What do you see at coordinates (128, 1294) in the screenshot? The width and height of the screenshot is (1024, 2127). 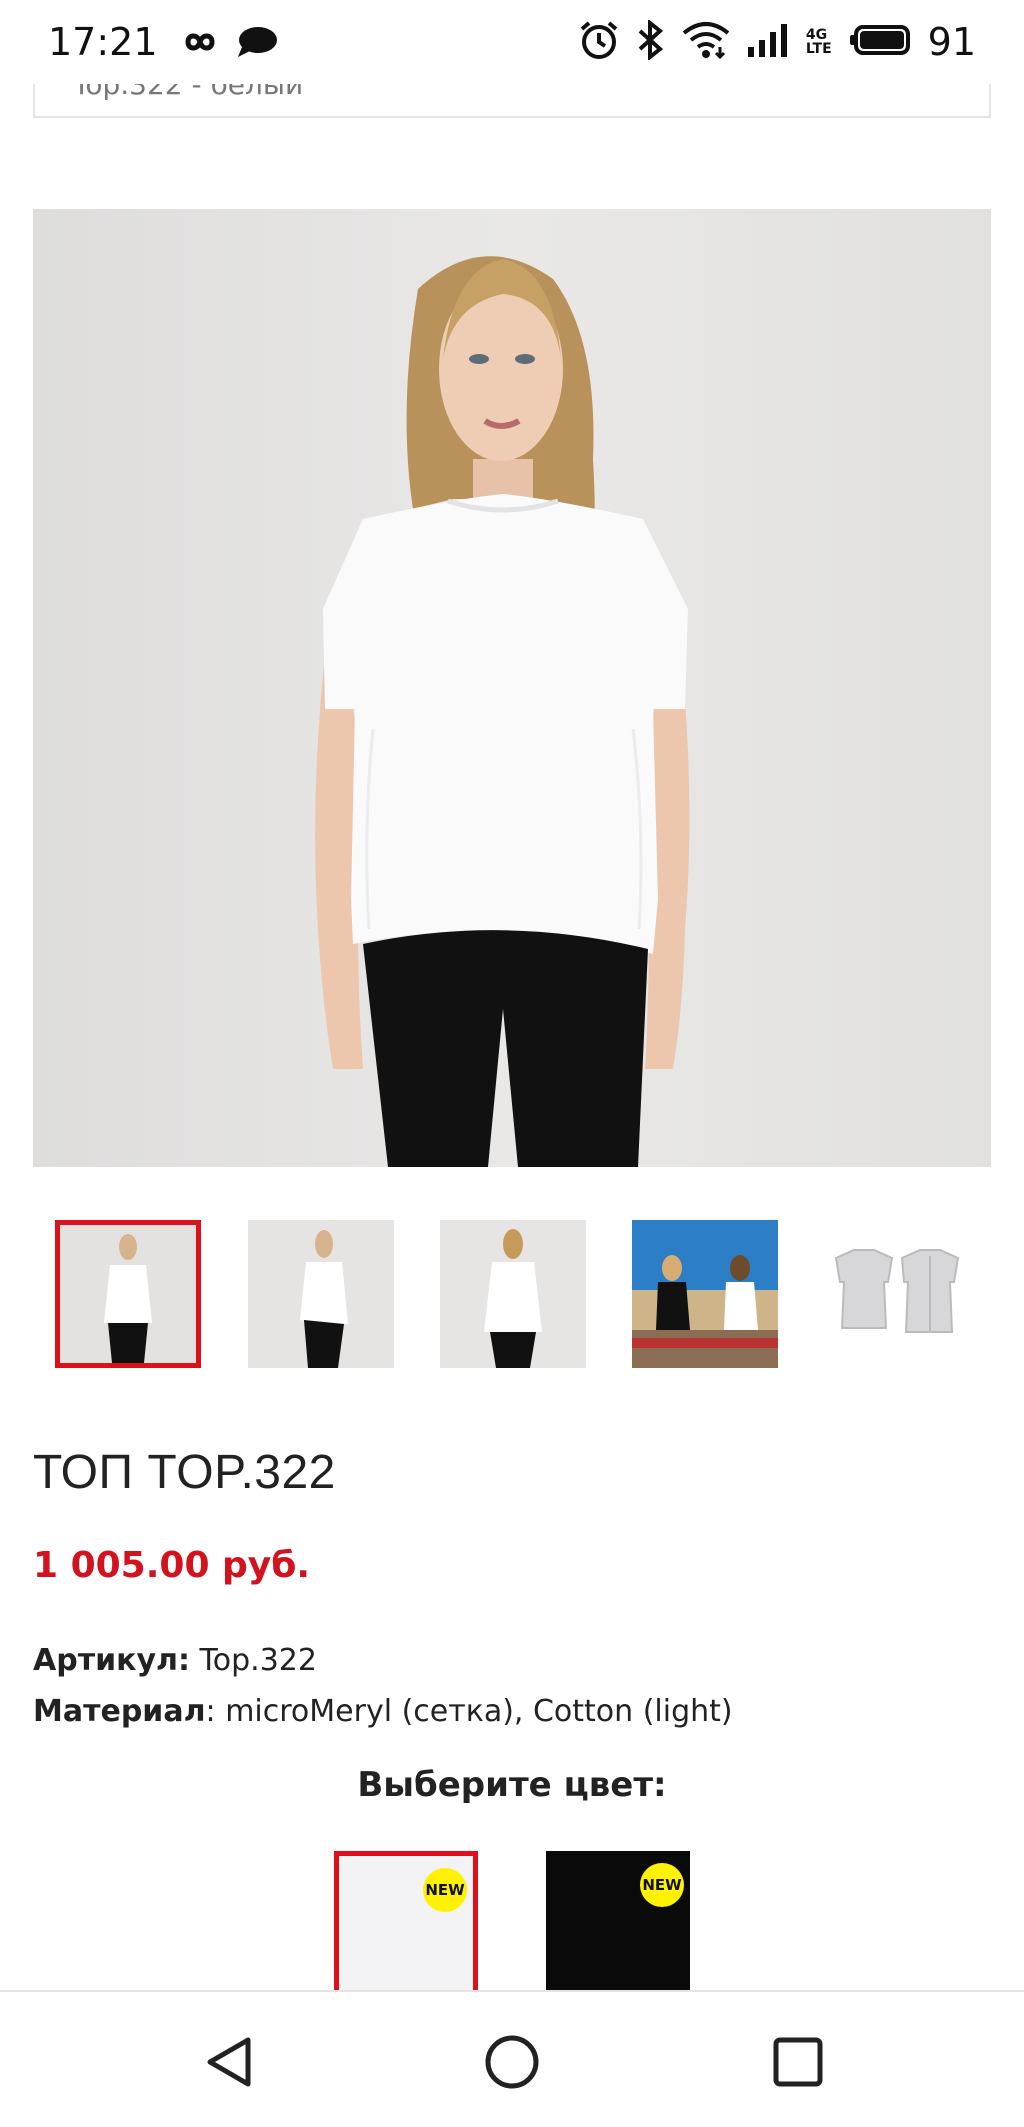 I see `thumbnail-front-view` at bounding box center [128, 1294].